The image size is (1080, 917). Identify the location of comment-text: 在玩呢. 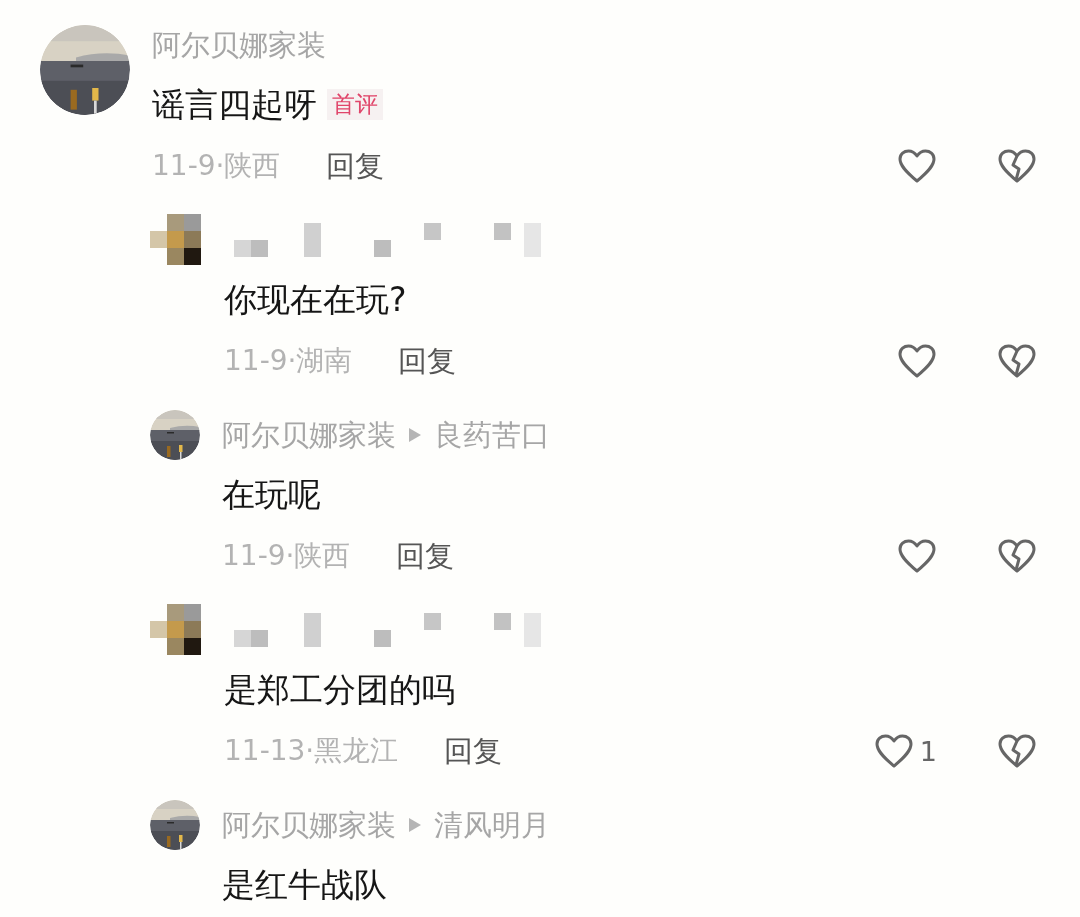
(271, 494).